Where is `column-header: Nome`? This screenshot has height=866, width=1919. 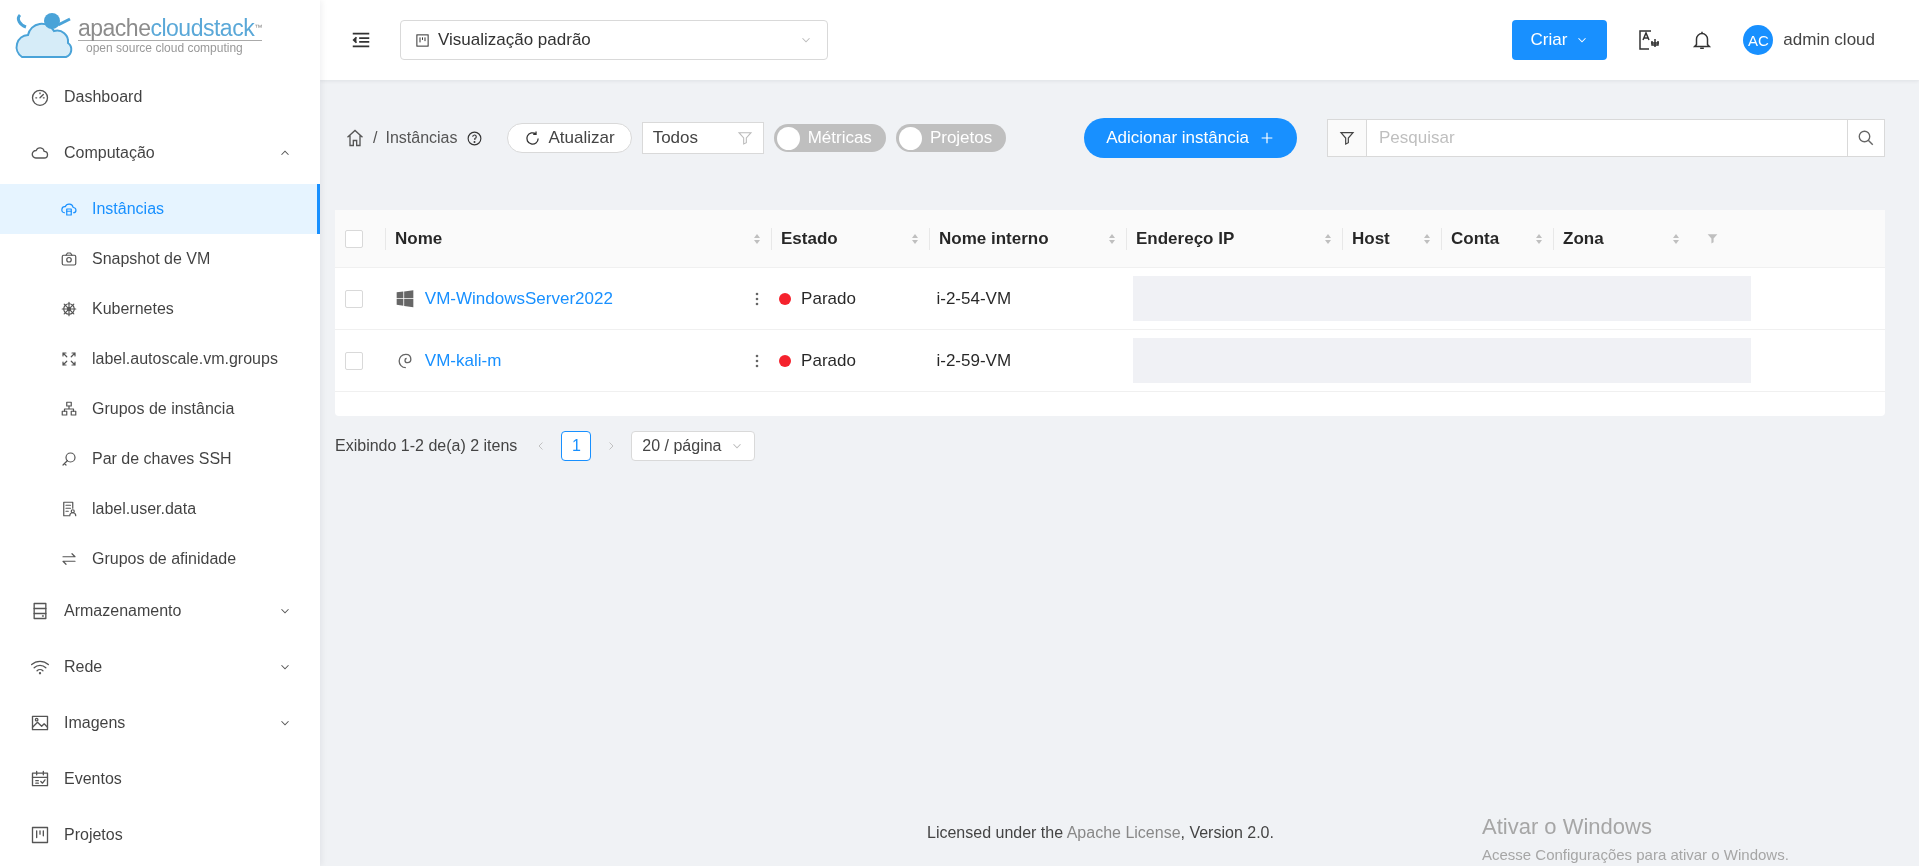 column-header: Nome is located at coordinates (419, 238).